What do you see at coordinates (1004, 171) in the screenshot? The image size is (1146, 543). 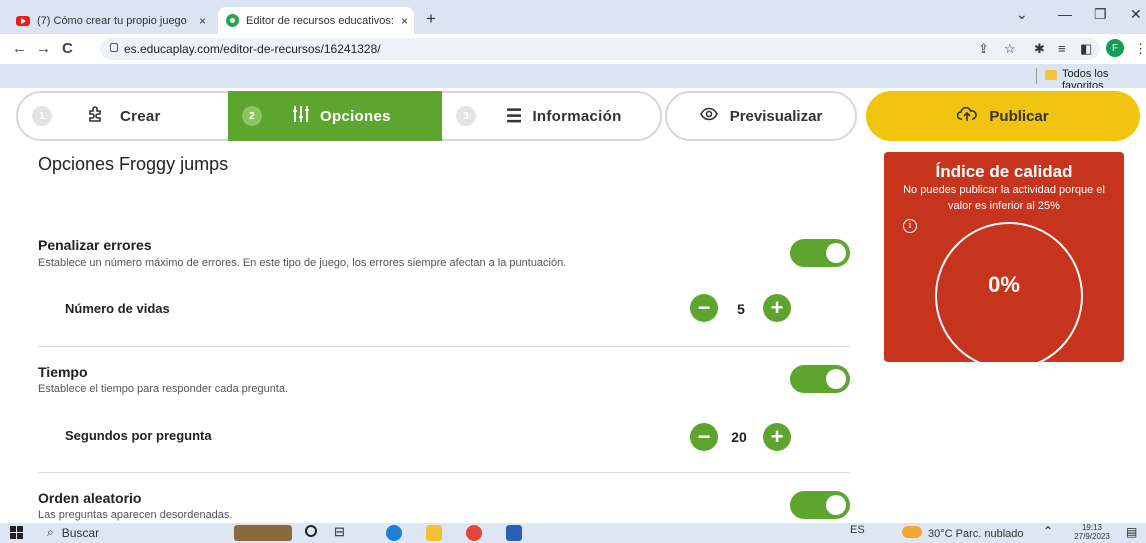 I see `quality-title: Índice de calidad` at bounding box center [1004, 171].